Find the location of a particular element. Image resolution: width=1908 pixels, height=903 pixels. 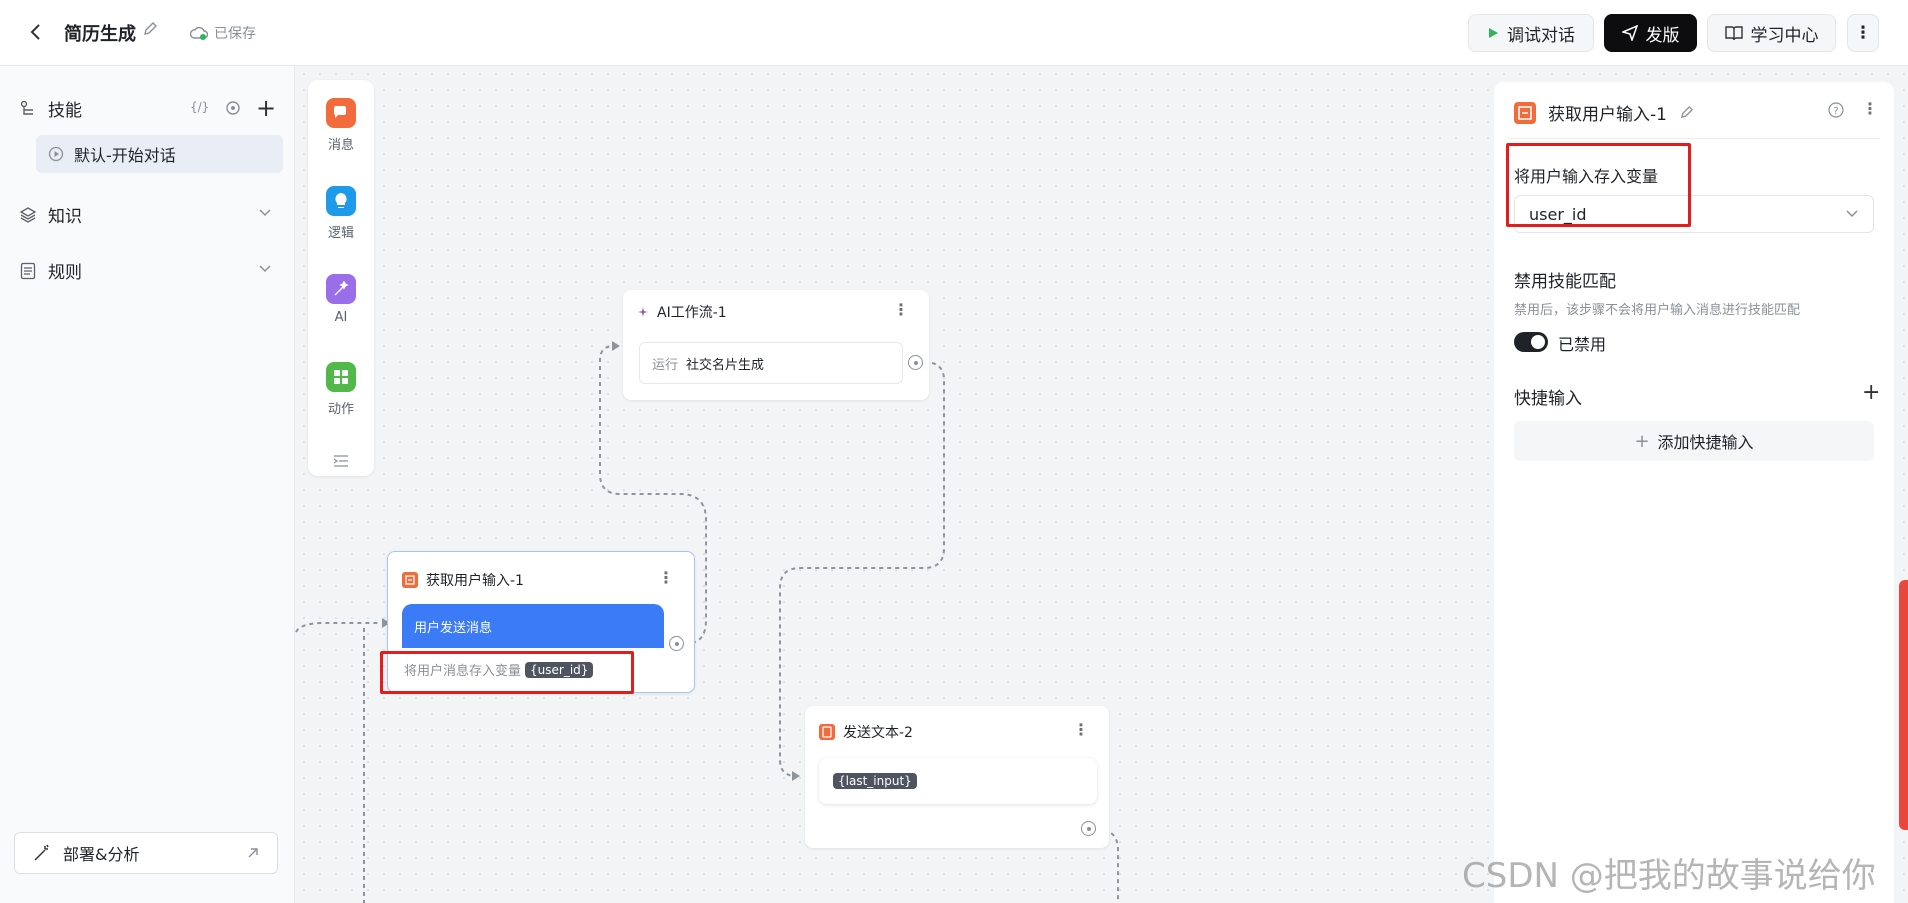

node-palette: 消息 逻辑 AI 动作 is located at coordinates (341, 278).